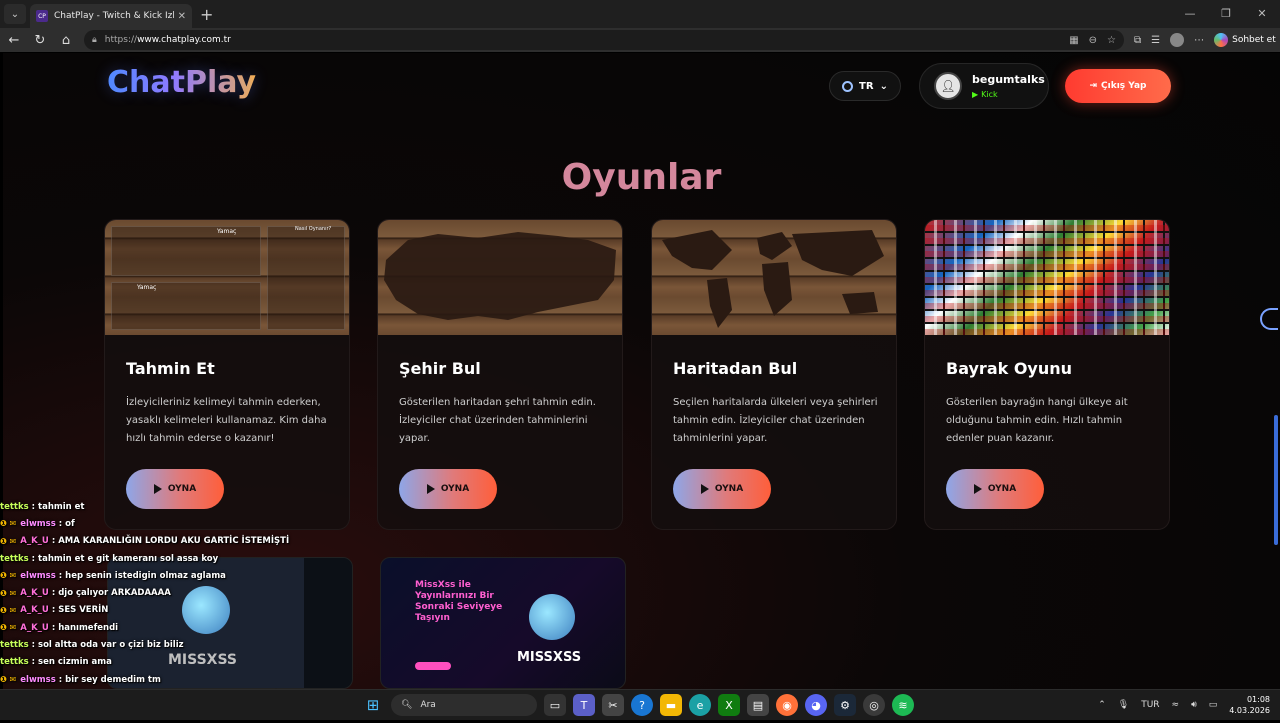  Describe the element at coordinates (38, 679) in the screenshot. I see `chat-username: elwmss` at that location.